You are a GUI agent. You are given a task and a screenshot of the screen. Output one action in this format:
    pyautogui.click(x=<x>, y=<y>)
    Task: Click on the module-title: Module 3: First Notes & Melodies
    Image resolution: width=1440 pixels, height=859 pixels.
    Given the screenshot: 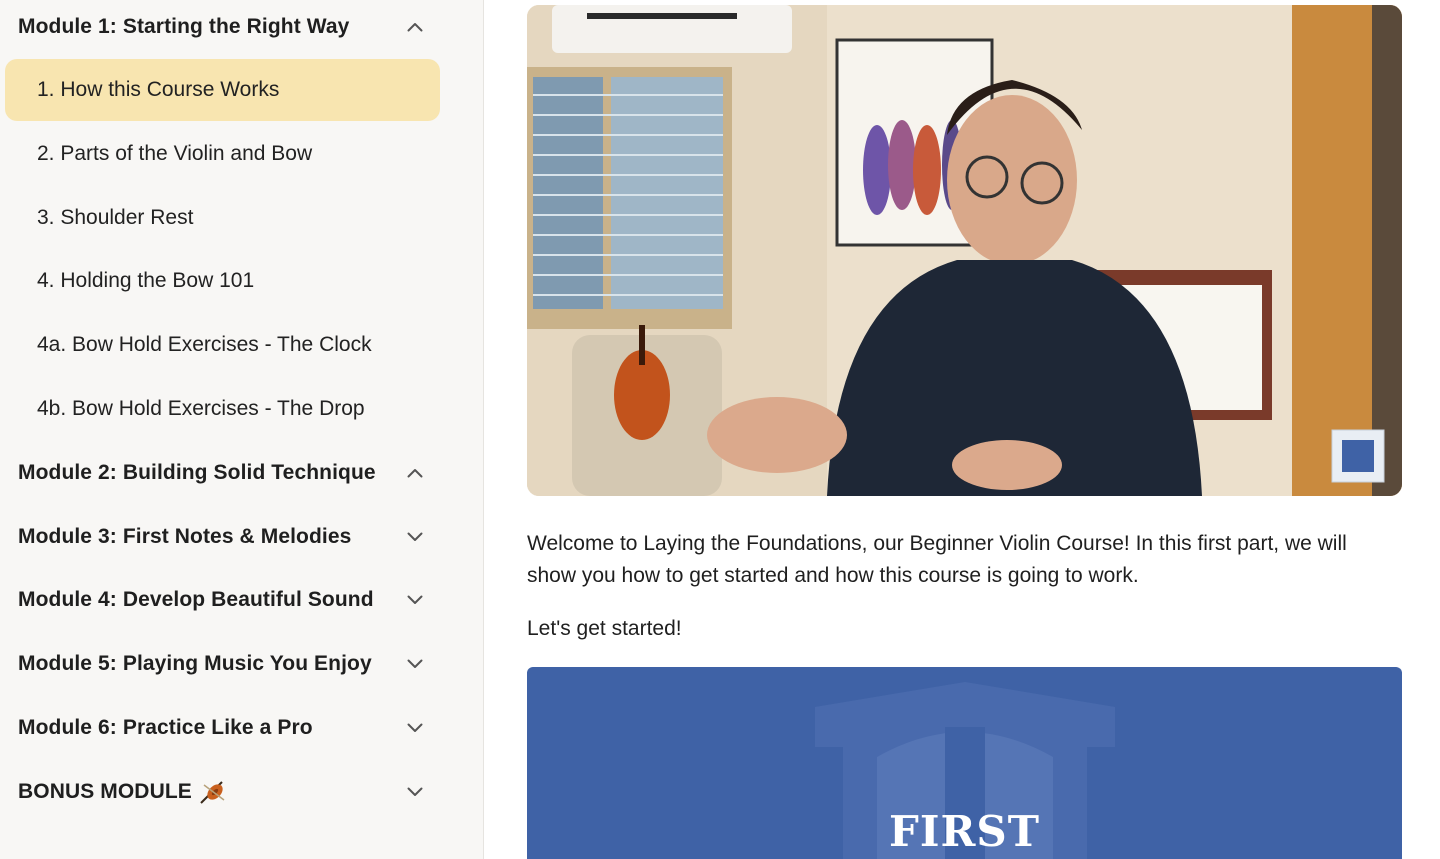 What is the action you would take?
    pyautogui.click(x=185, y=536)
    